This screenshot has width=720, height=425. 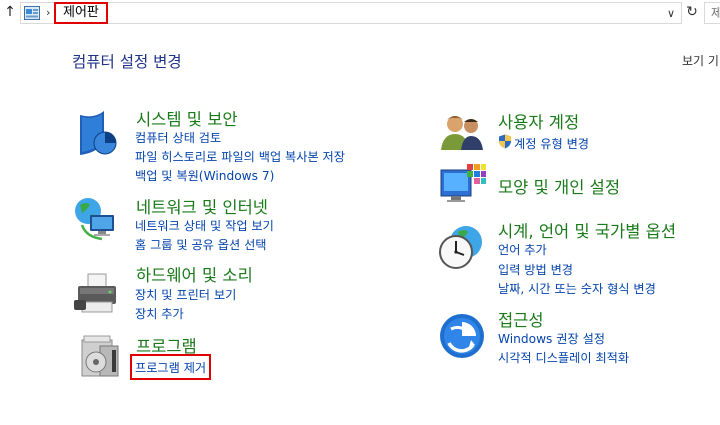 I want to click on personalization-icon, so click(x=462, y=185).